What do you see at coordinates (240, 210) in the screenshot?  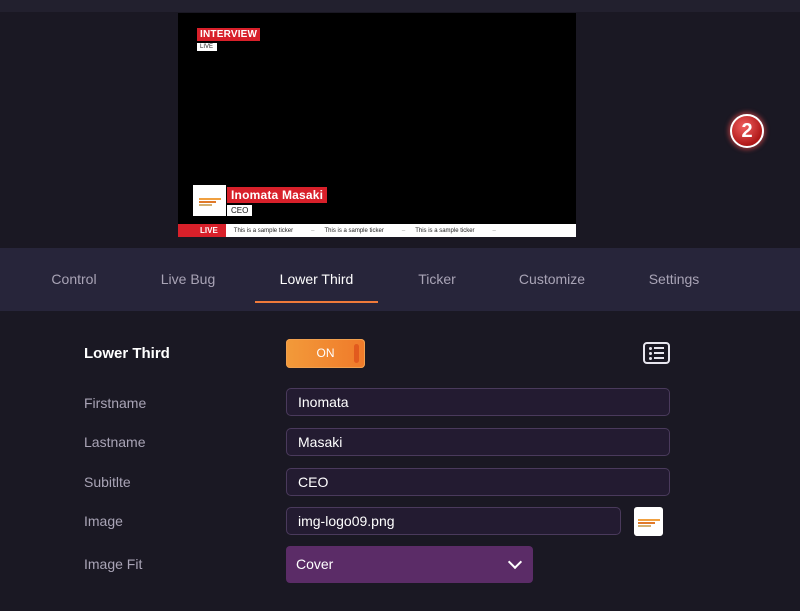 I see `lower-third-subtitle: CEO` at bounding box center [240, 210].